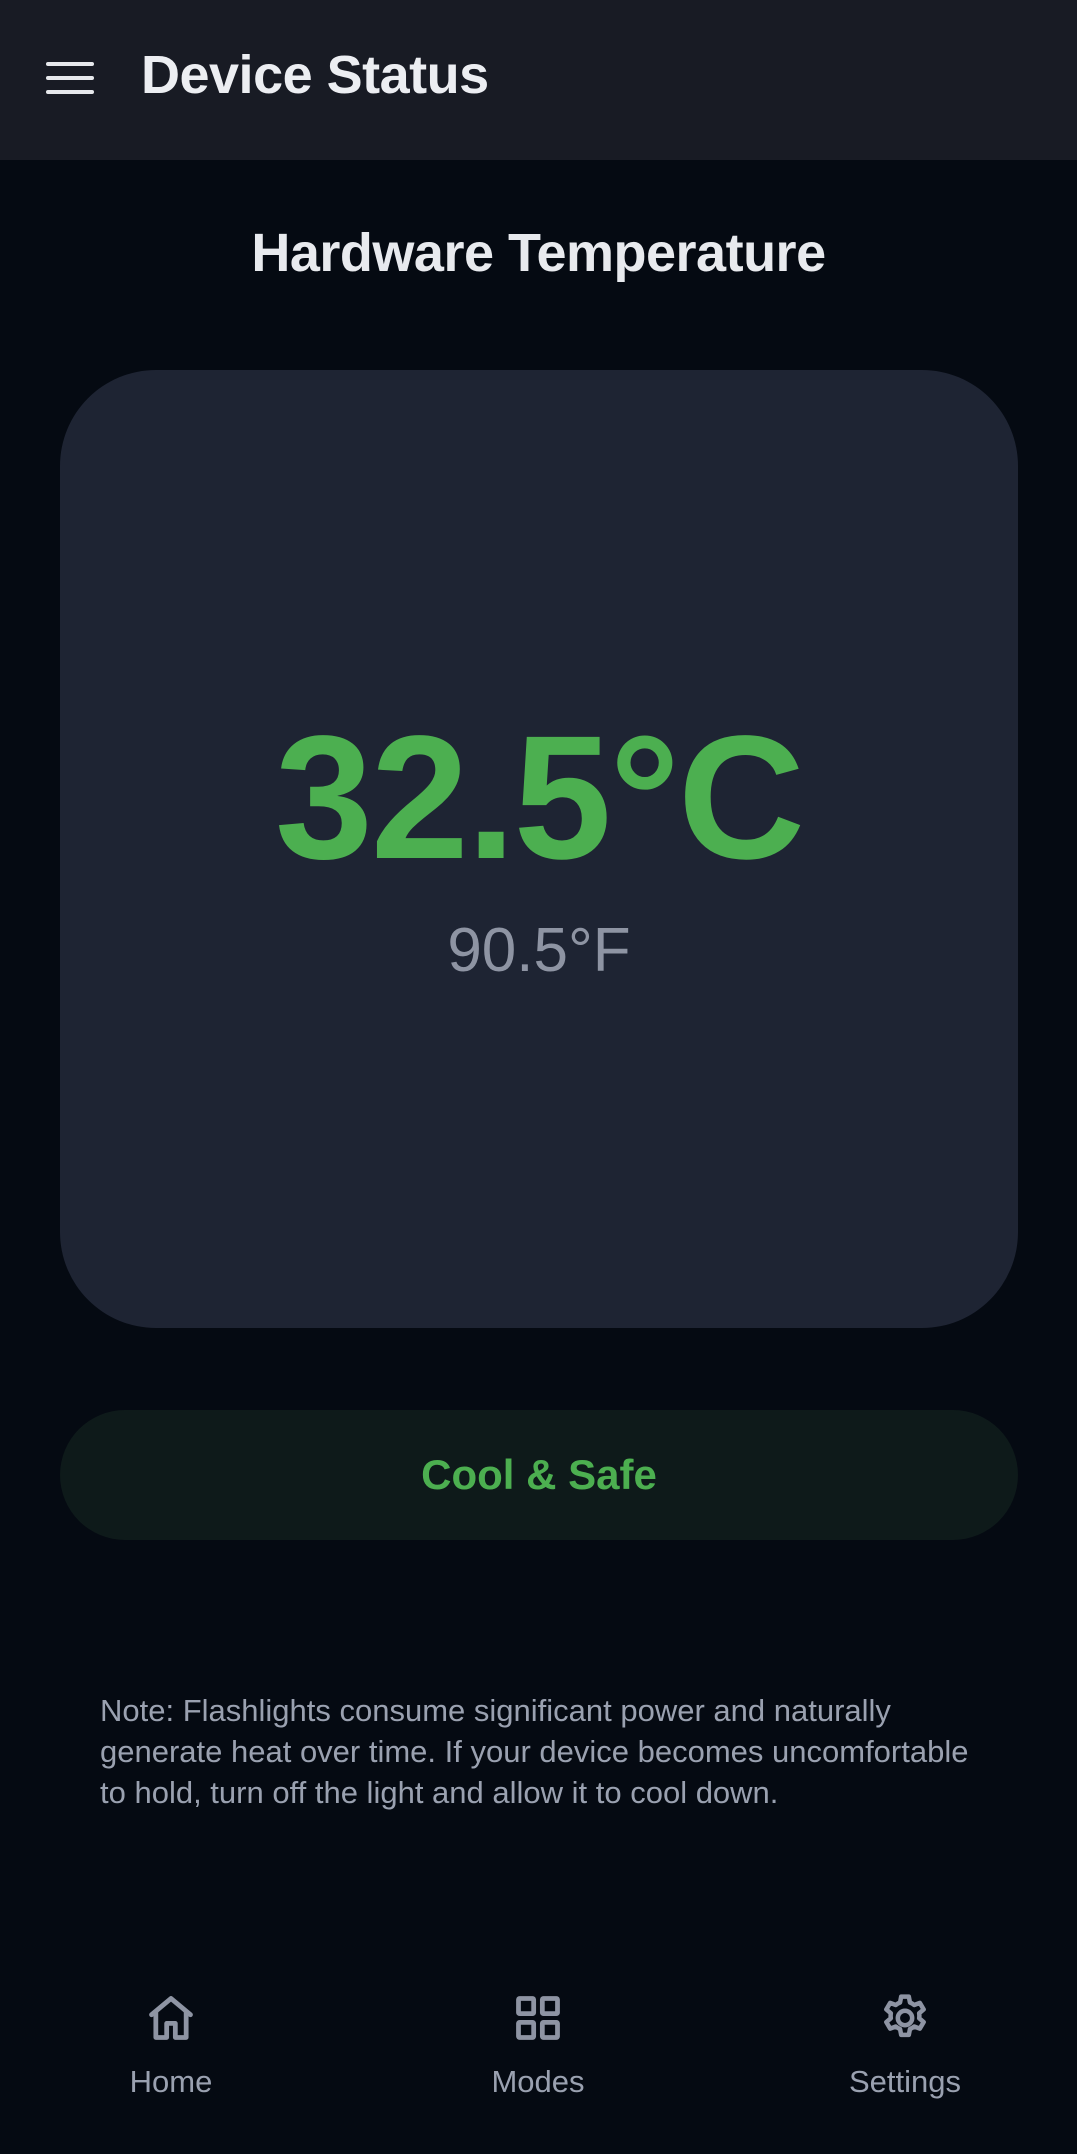  I want to click on nav-item-modes: Modes, so click(538, 2045).